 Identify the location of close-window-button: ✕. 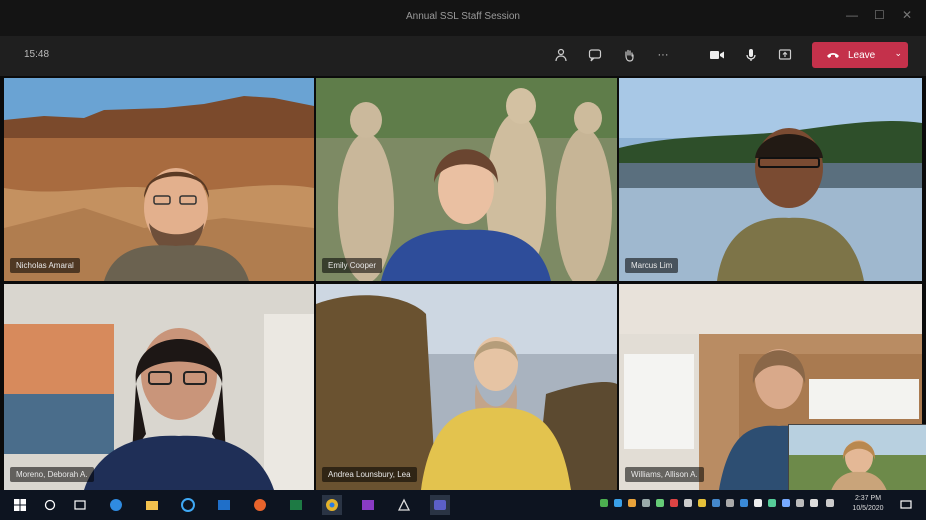
(907, 15).